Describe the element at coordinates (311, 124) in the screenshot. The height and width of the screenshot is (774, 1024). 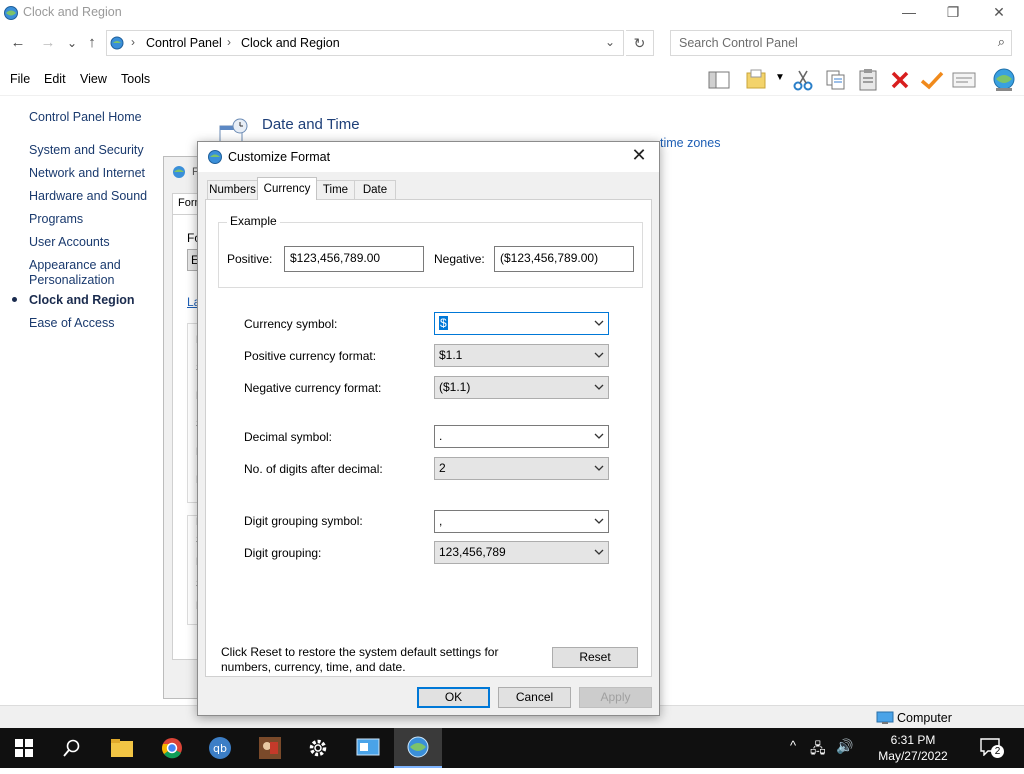
I see `date-time-heading: Date and Time` at that location.